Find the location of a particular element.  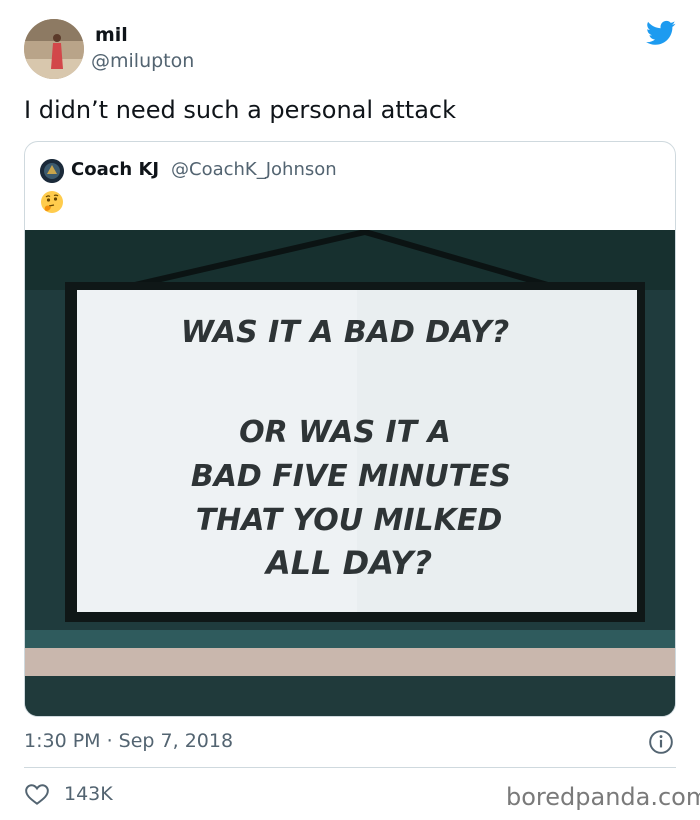

author-handle: @milupton is located at coordinates (142, 61).